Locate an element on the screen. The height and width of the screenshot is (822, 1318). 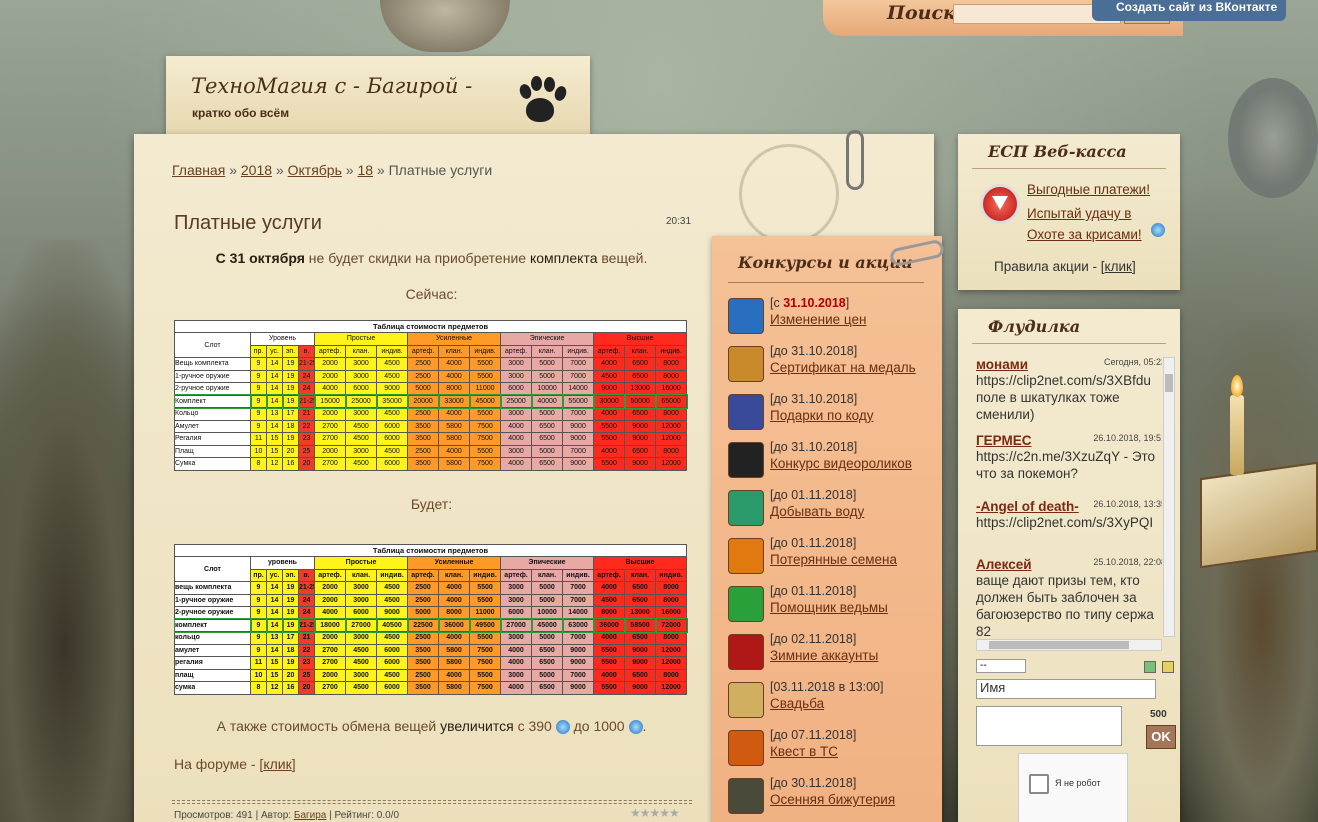
chat-author: -Angel of death- is located at coordinates (1027, 506).